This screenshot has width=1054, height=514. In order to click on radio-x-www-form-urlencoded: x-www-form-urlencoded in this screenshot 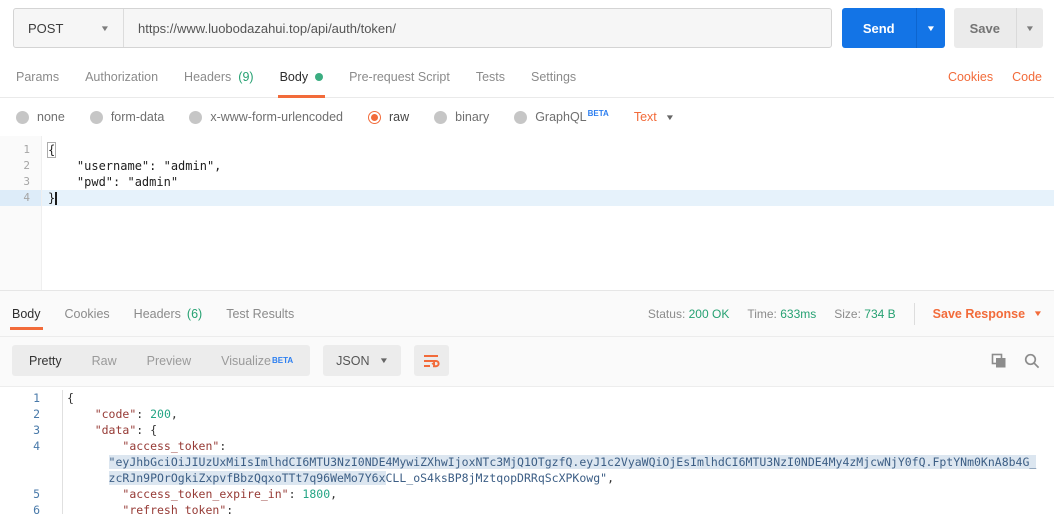, I will do `click(266, 117)`.